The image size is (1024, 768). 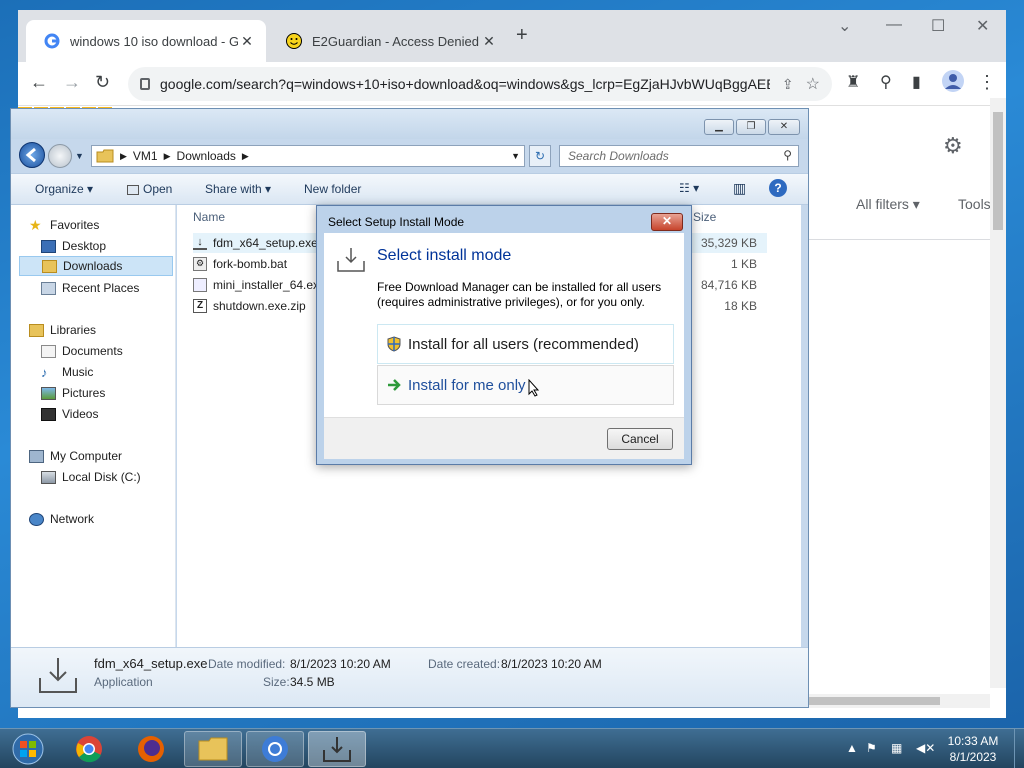 What do you see at coordinates (853, 82) in the screenshot?
I see `extension-icon: ♜` at bounding box center [853, 82].